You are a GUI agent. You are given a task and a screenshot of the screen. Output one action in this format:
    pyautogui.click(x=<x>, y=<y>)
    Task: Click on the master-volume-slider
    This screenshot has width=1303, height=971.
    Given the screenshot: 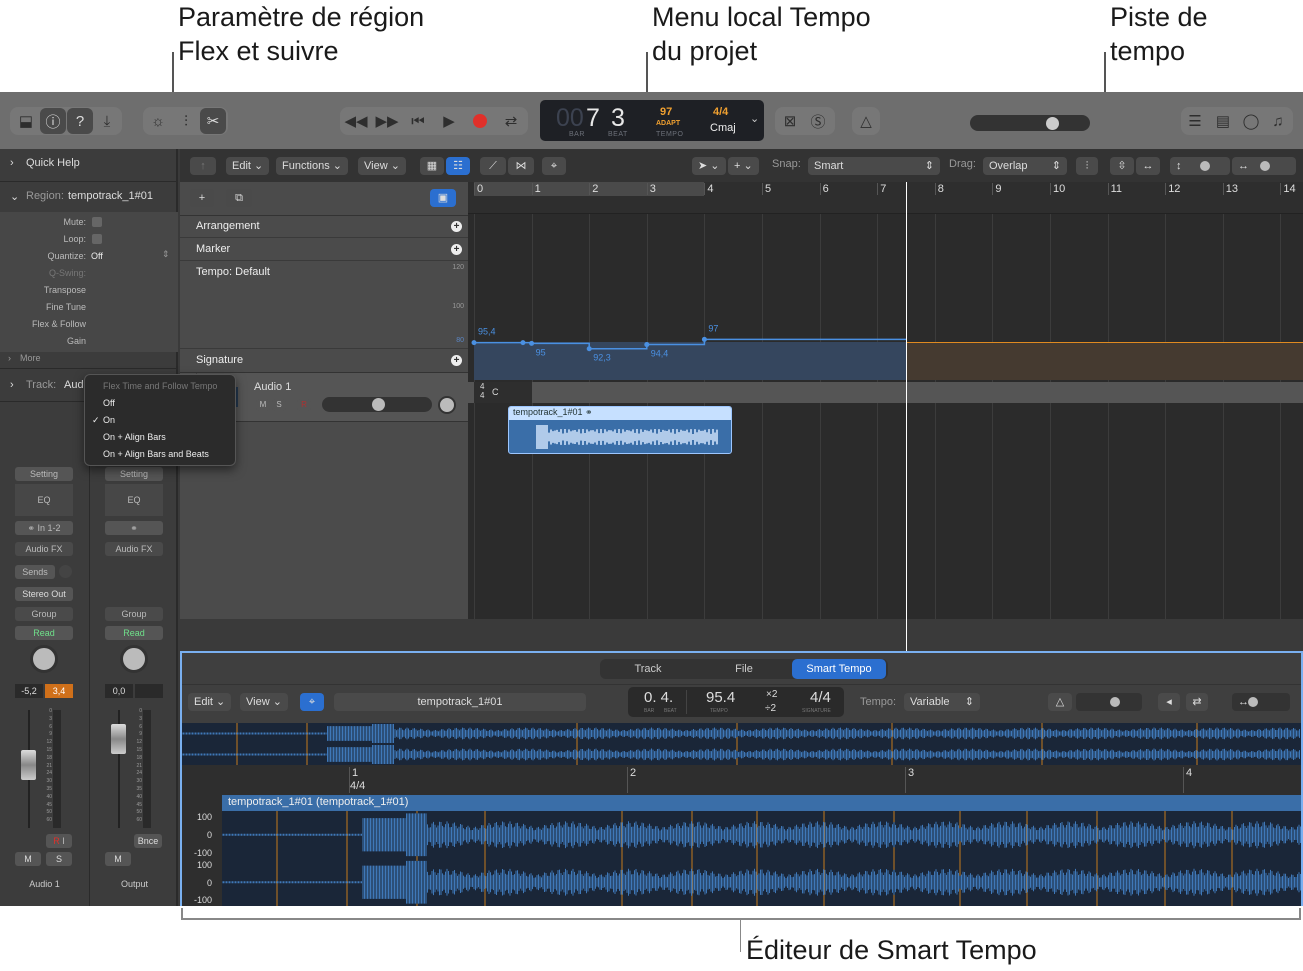 What is the action you would take?
    pyautogui.click(x=1030, y=123)
    